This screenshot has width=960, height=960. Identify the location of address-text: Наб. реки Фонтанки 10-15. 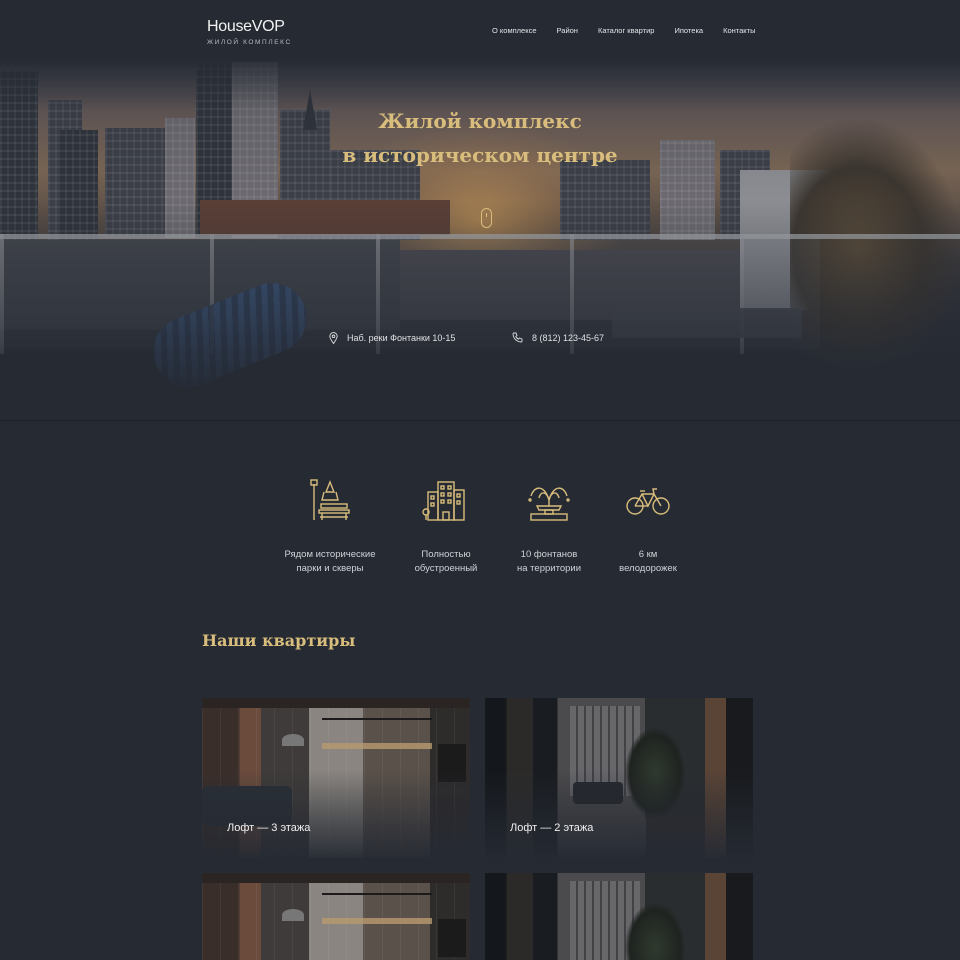
(401, 338).